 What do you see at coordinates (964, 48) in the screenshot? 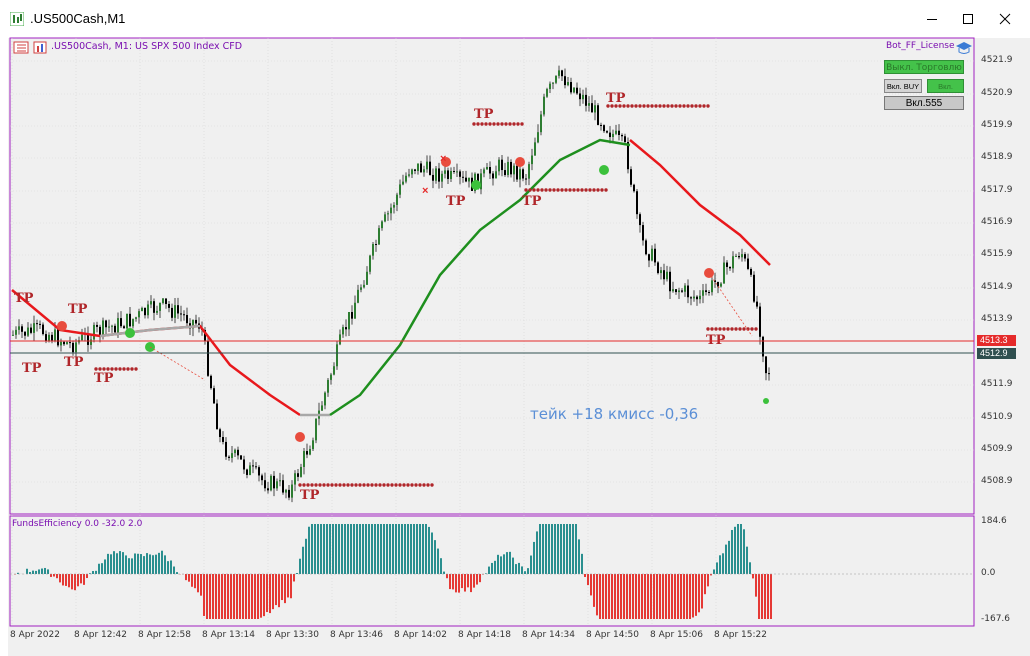
I see `graduation-cap-icon` at bounding box center [964, 48].